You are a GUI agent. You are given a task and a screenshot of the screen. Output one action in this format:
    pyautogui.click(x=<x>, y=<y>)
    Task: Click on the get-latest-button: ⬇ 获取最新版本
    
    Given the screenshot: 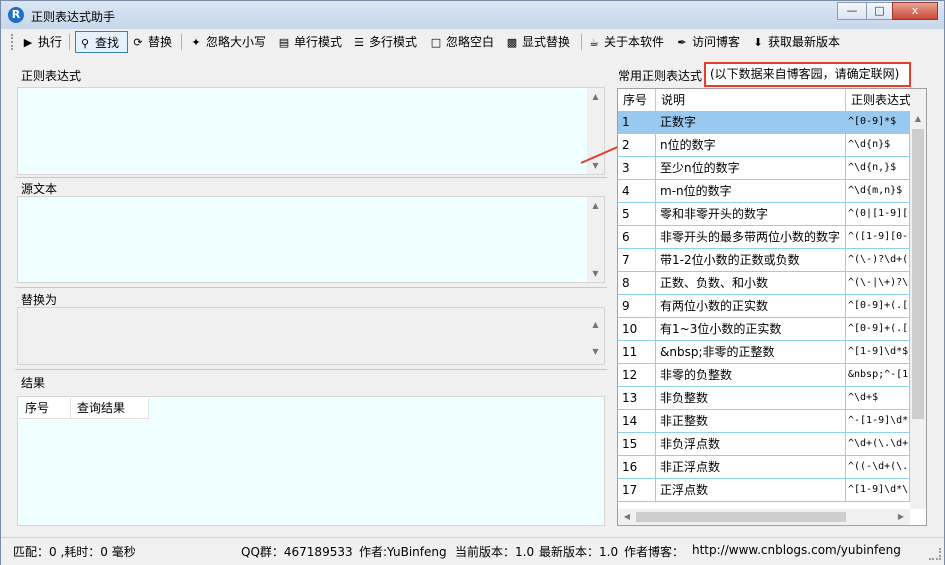 What is the action you would take?
    pyautogui.click(x=795, y=42)
    